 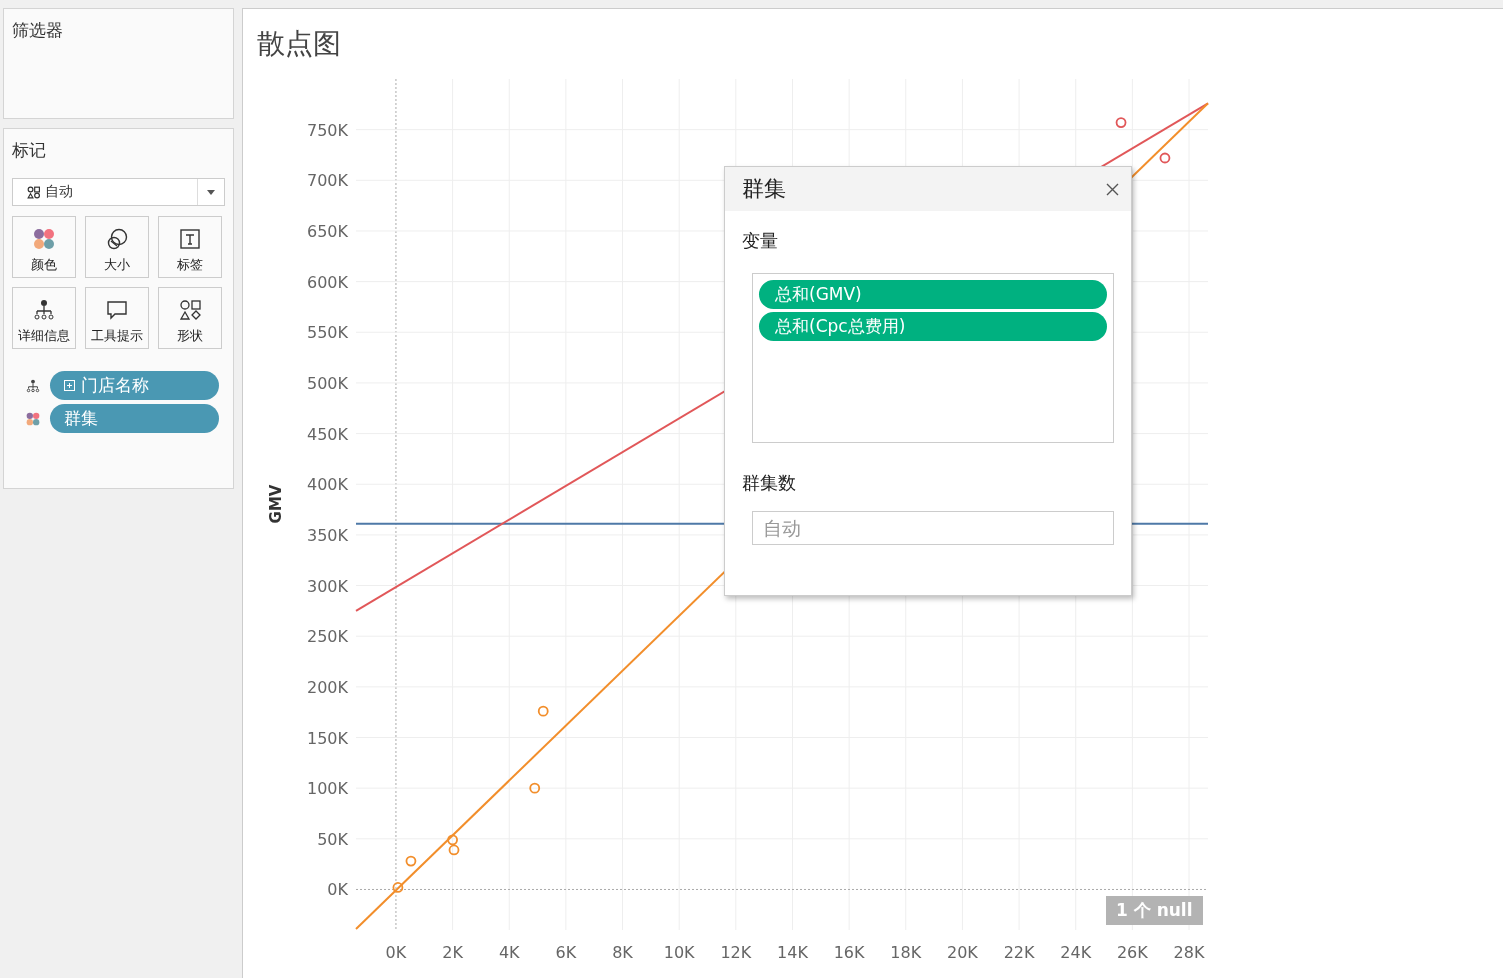 What do you see at coordinates (327, 434) in the screenshot?
I see `y-tick-label: 450K` at bounding box center [327, 434].